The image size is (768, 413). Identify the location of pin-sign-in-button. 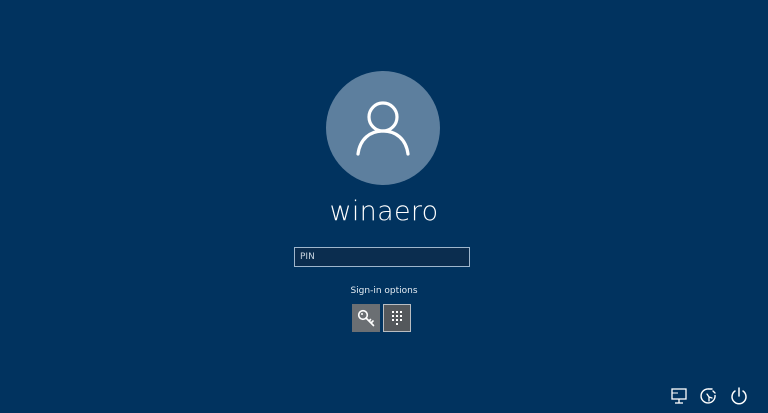
(397, 318).